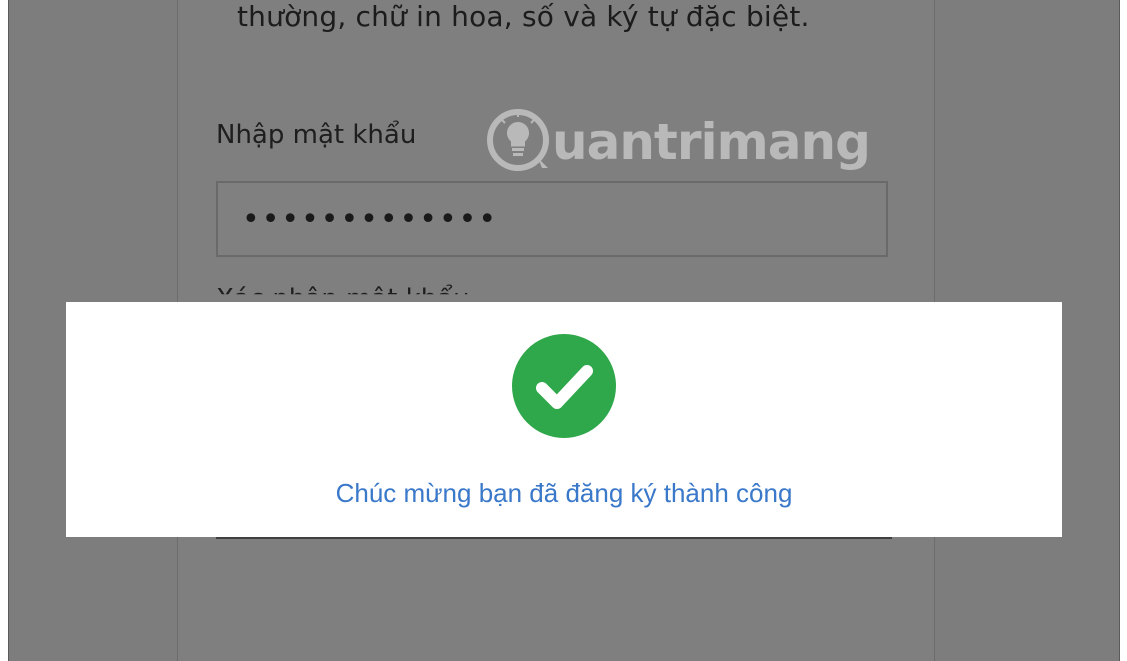 The image size is (1127, 661). Describe the element at coordinates (552, 219) in the screenshot. I see `password-field: •••••••••••••` at that location.